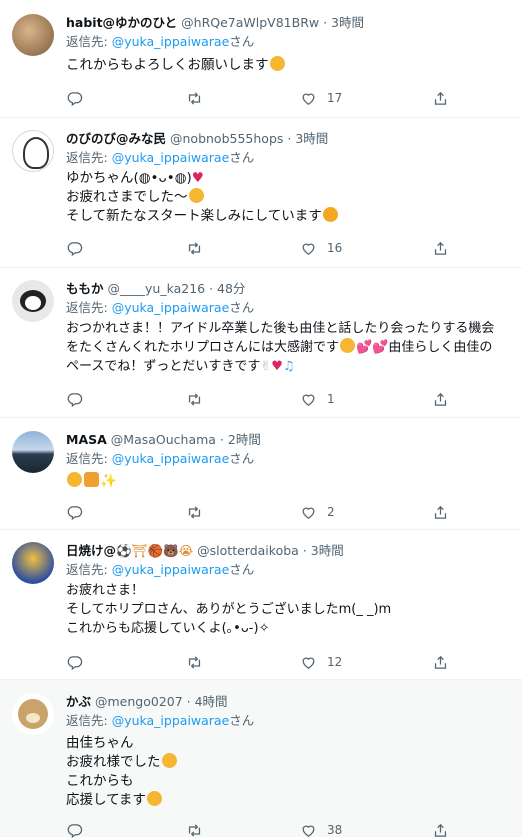 The height and width of the screenshot is (840, 522). What do you see at coordinates (108, 481) in the screenshot?
I see `sparkles-icon: ✨` at bounding box center [108, 481].